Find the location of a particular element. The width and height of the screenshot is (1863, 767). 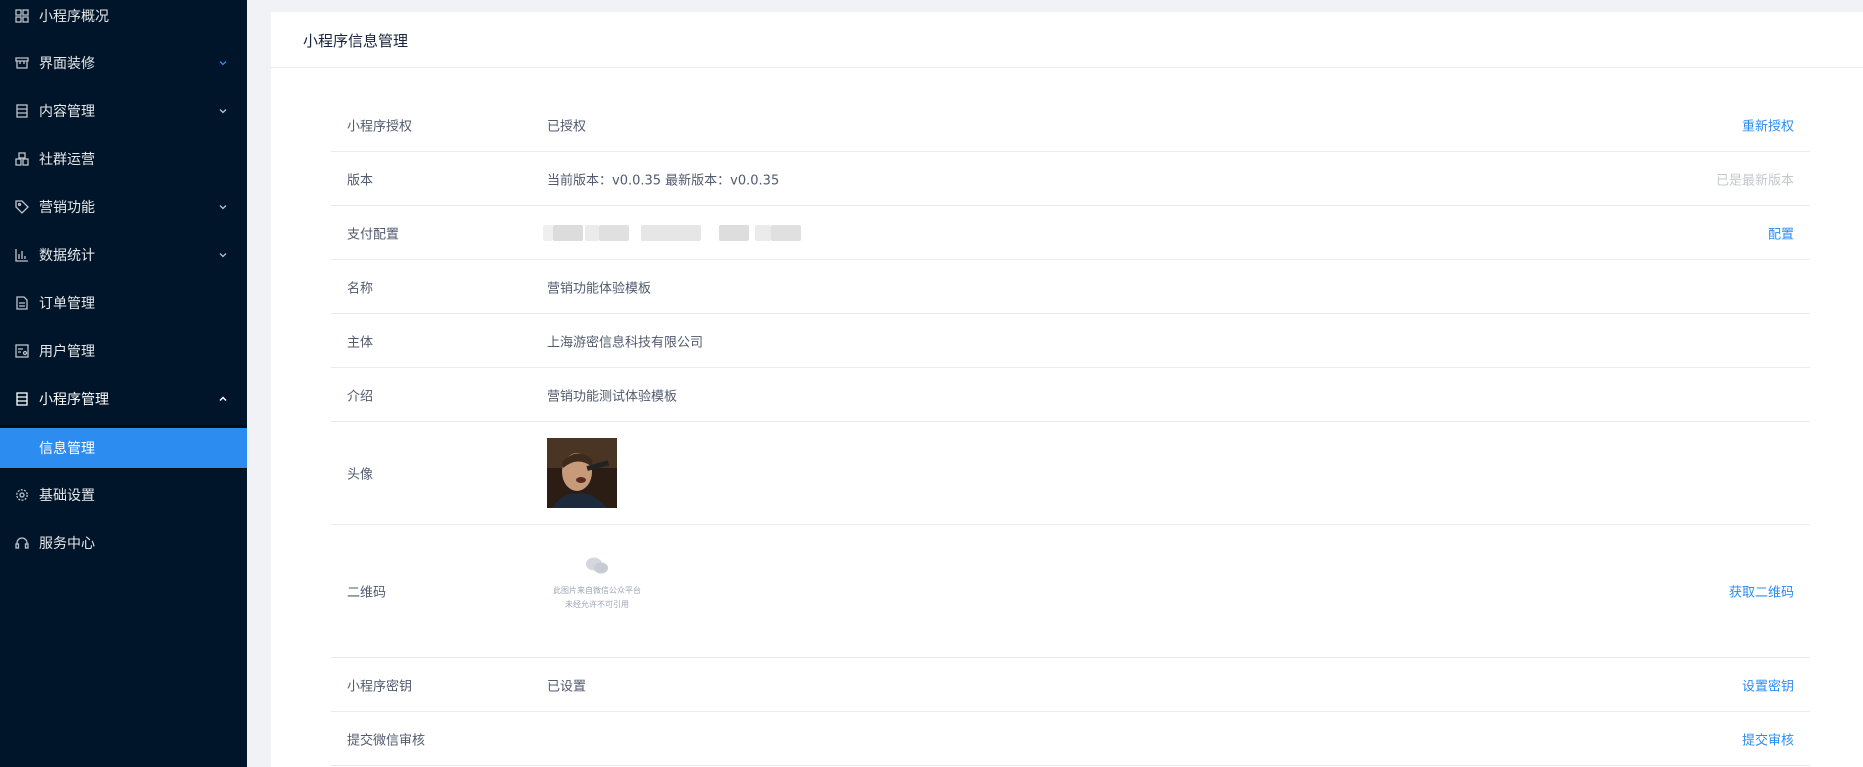

sidebar-item-label: 社群运营 is located at coordinates (67, 160).